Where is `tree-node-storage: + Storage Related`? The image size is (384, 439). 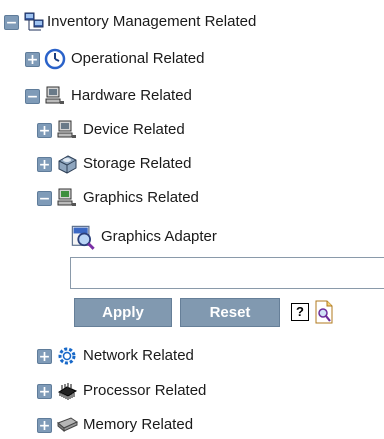
tree-node-storage: + Storage Related is located at coordinates (114, 164).